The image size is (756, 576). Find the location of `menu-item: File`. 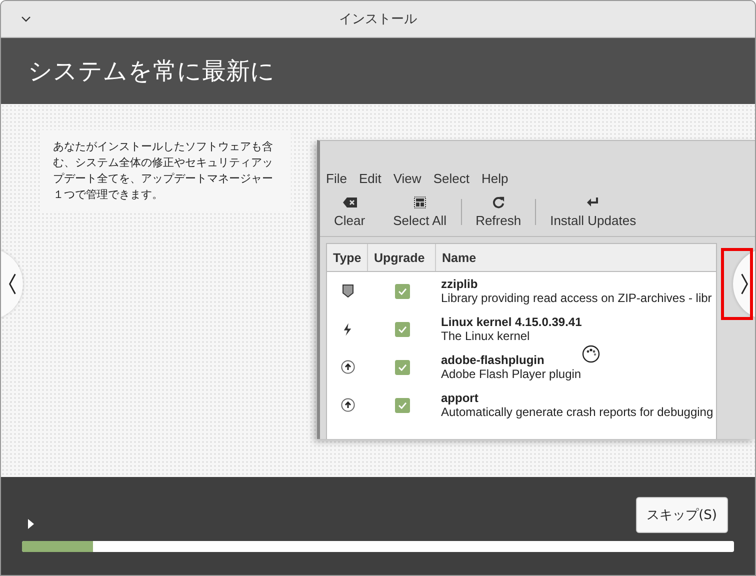

menu-item: File is located at coordinates (336, 178).